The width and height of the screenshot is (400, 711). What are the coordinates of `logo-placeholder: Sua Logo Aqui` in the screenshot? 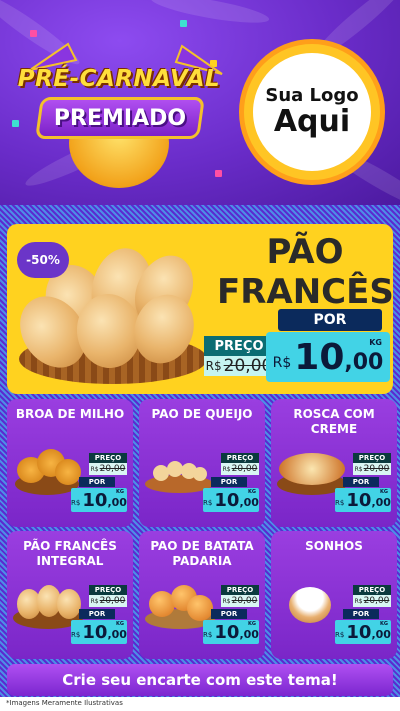 It's located at (312, 112).